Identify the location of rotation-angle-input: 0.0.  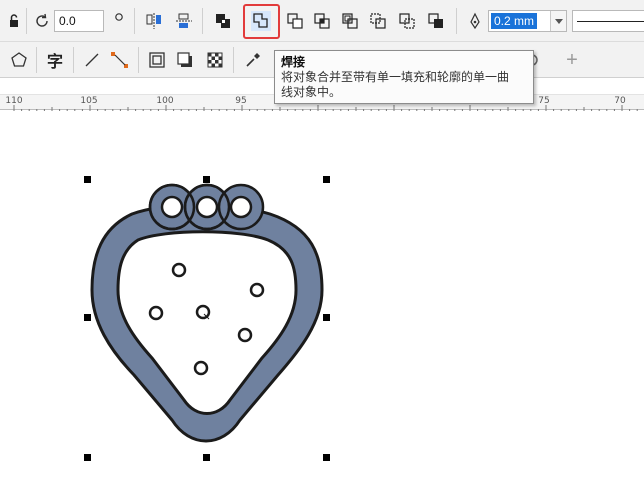
(79, 21).